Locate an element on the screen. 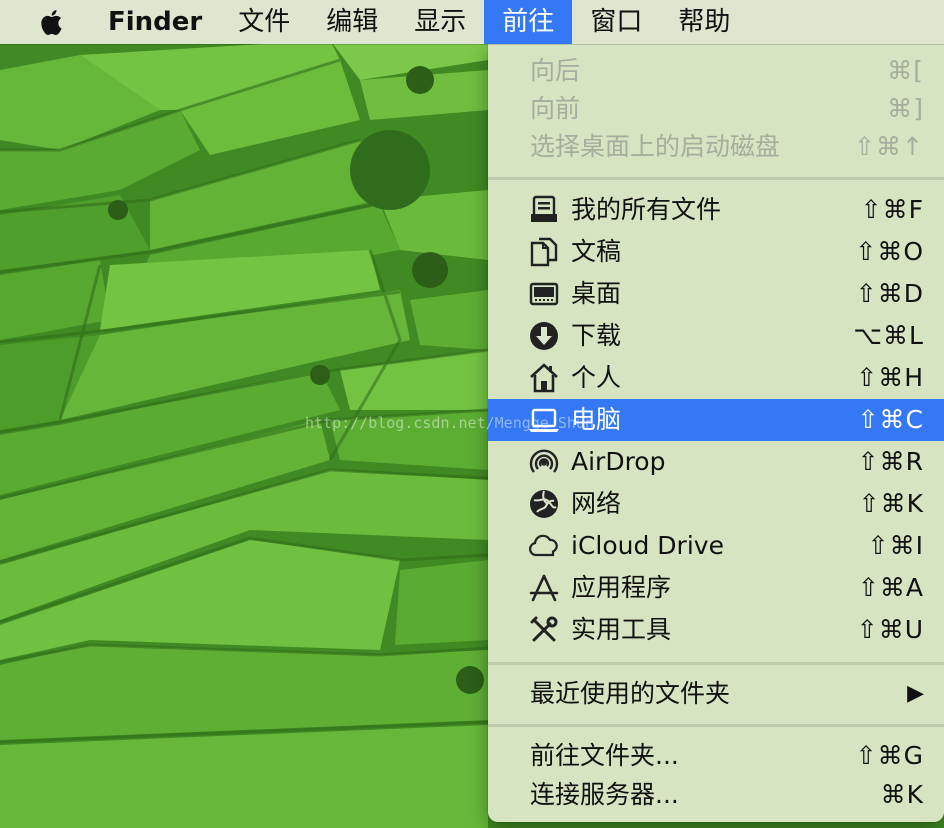 Image resolution: width=944 pixels, height=828 pixels. menu-item-label: 我的所有文件 is located at coordinates (646, 209).